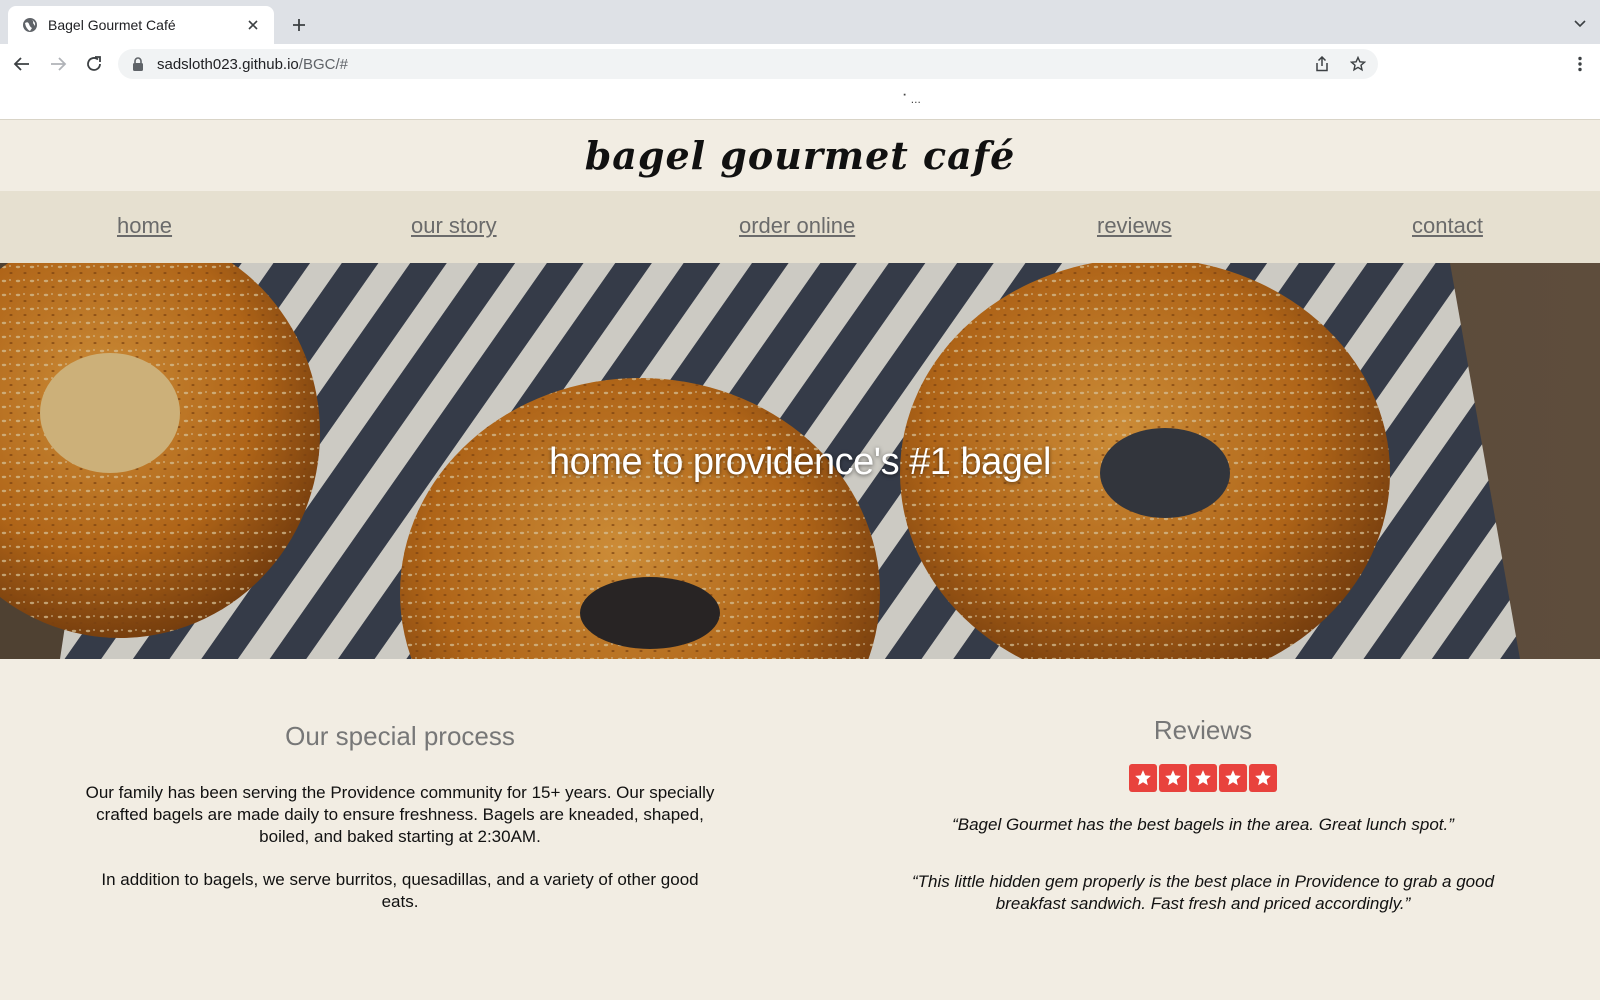 This screenshot has width=1600, height=1000. Describe the element at coordinates (748, 64) in the screenshot. I see `address-bar: sadsloth023.github.io/BGC/#` at that location.